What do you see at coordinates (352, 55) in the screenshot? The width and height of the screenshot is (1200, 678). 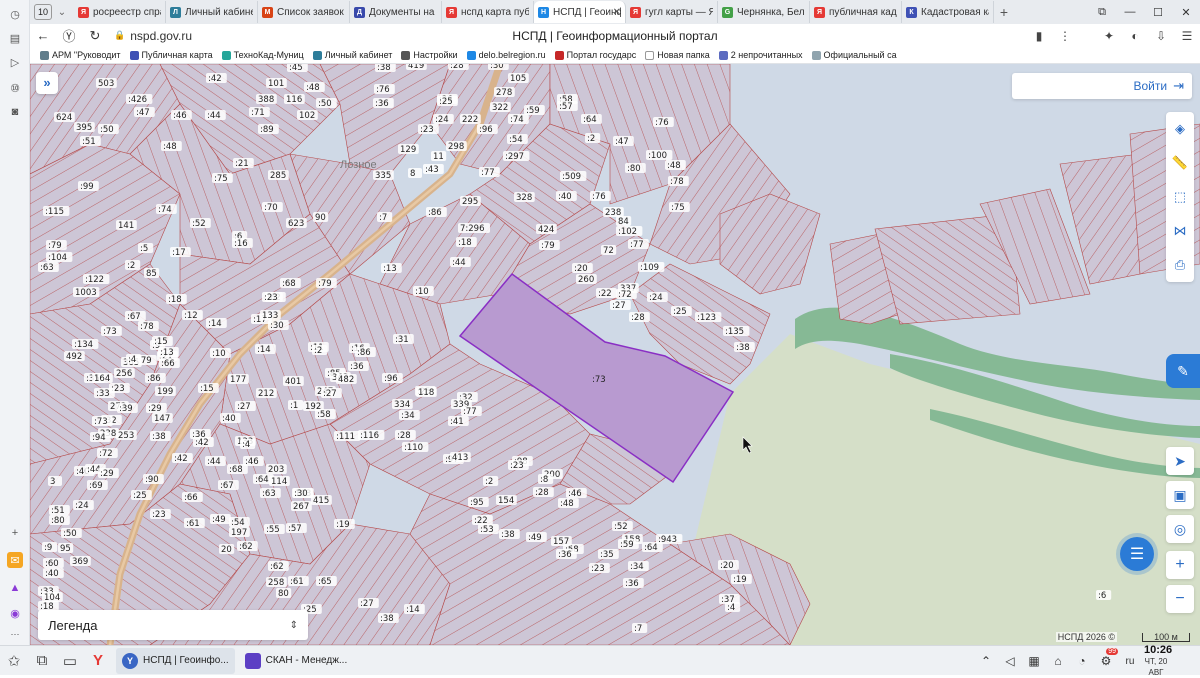 I see `bookmark-item: Личный кабинет` at bounding box center [352, 55].